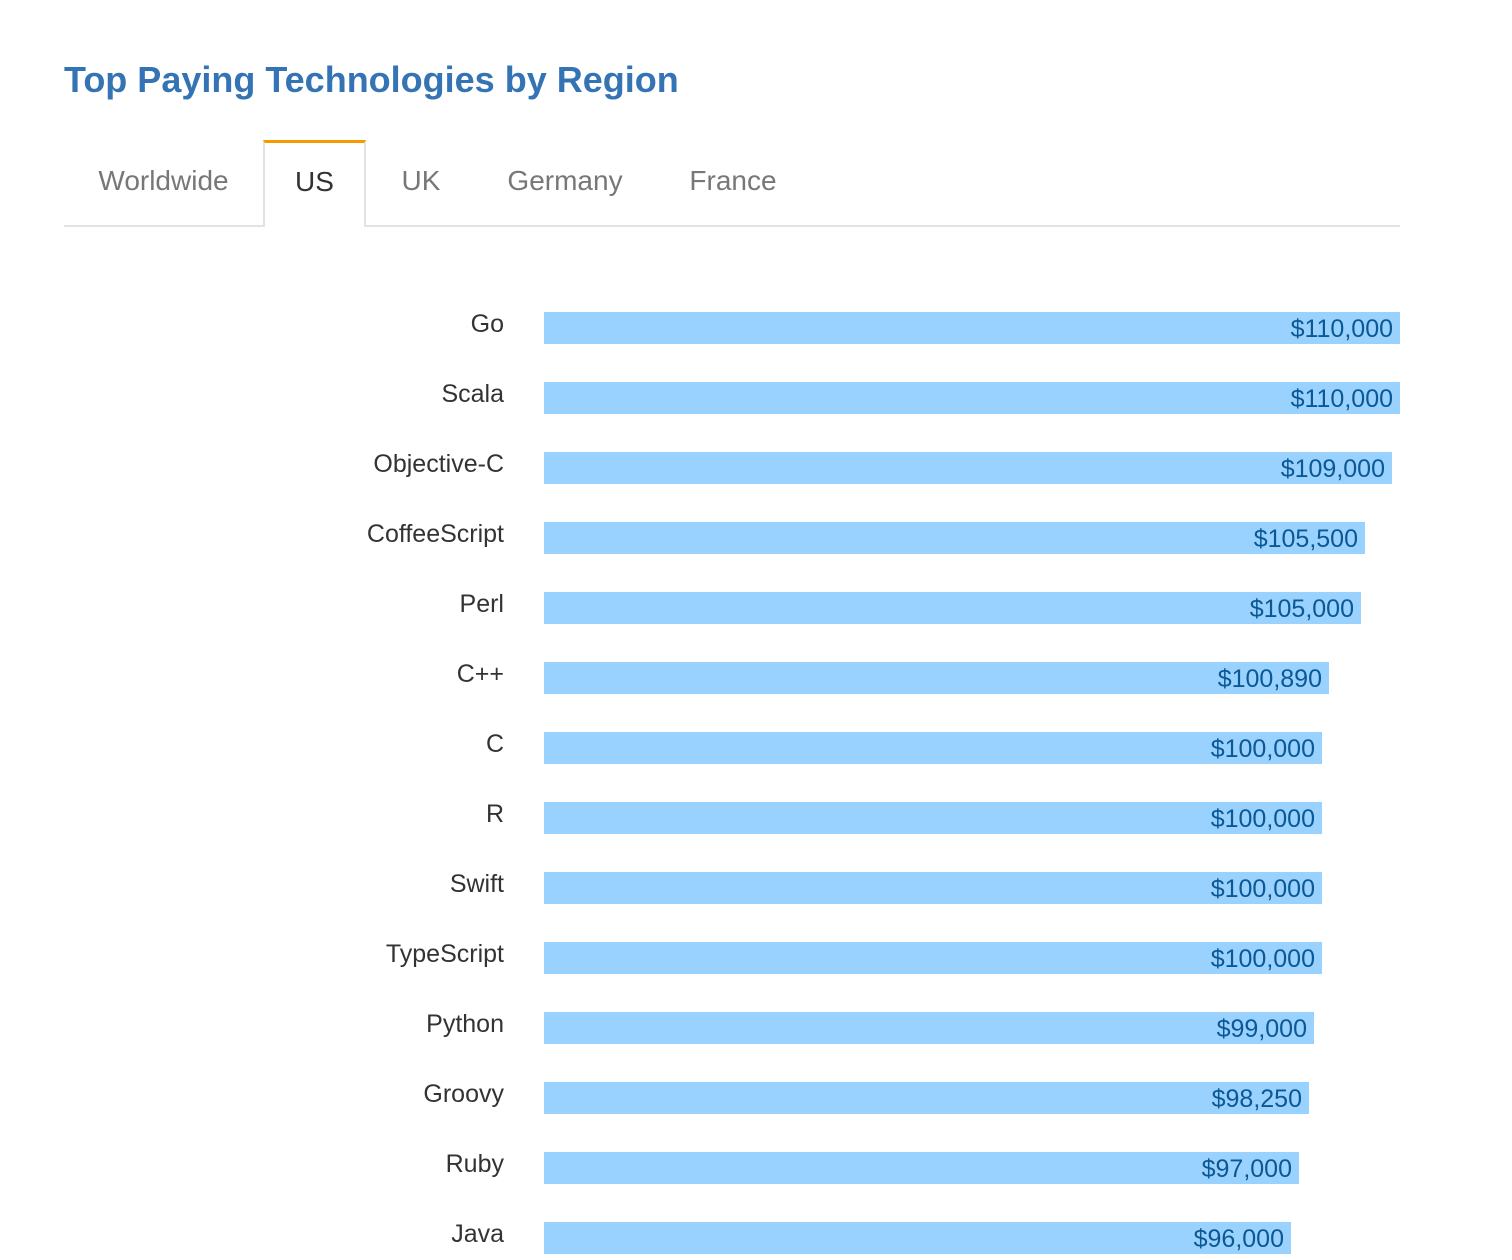 The width and height of the screenshot is (1512, 1260). Describe the element at coordinates (1246, 1169) in the screenshot. I see `value-label: $97,000` at that location.